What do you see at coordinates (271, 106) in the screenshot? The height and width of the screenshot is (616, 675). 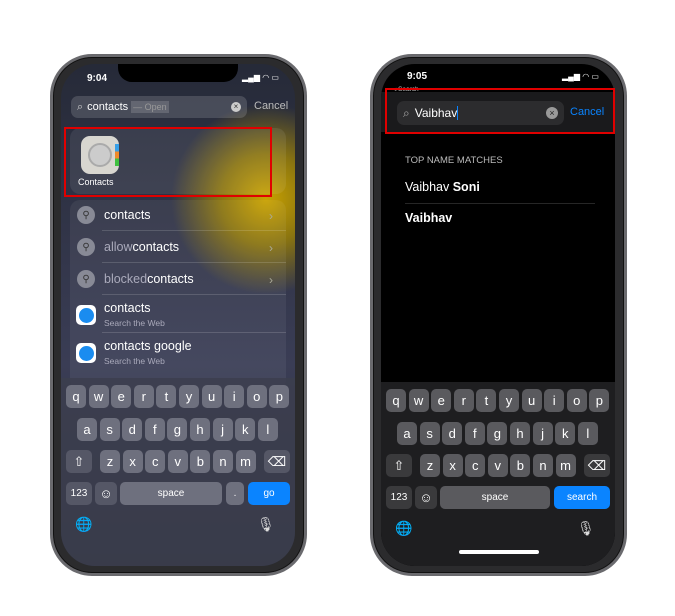 I see `cancel-button: Cancel` at bounding box center [271, 106].